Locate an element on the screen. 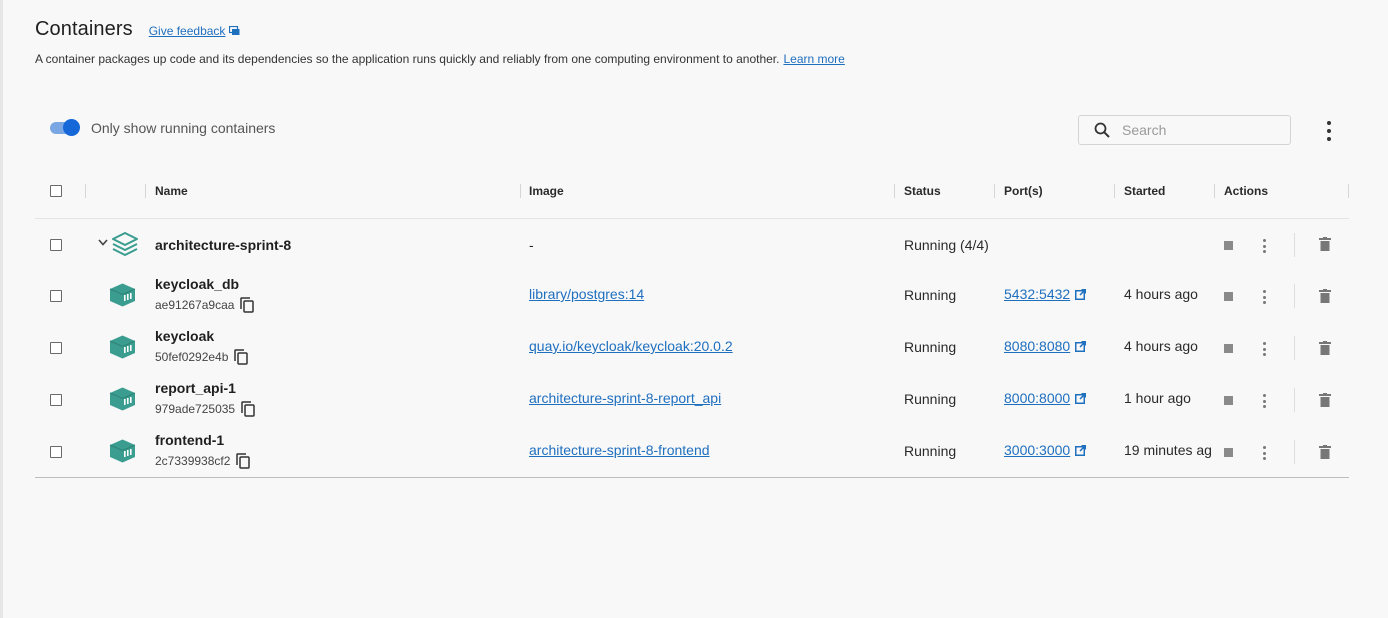 This screenshot has width=1388, height=618. column-actions: Actions is located at coordinates (1246, 191).